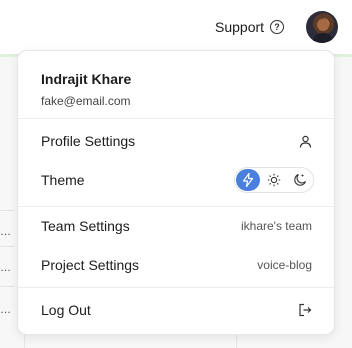 The height and width of the screenshot is (348, 352). I want to click on team-settings-label: Team Settings, so click(85, 226).